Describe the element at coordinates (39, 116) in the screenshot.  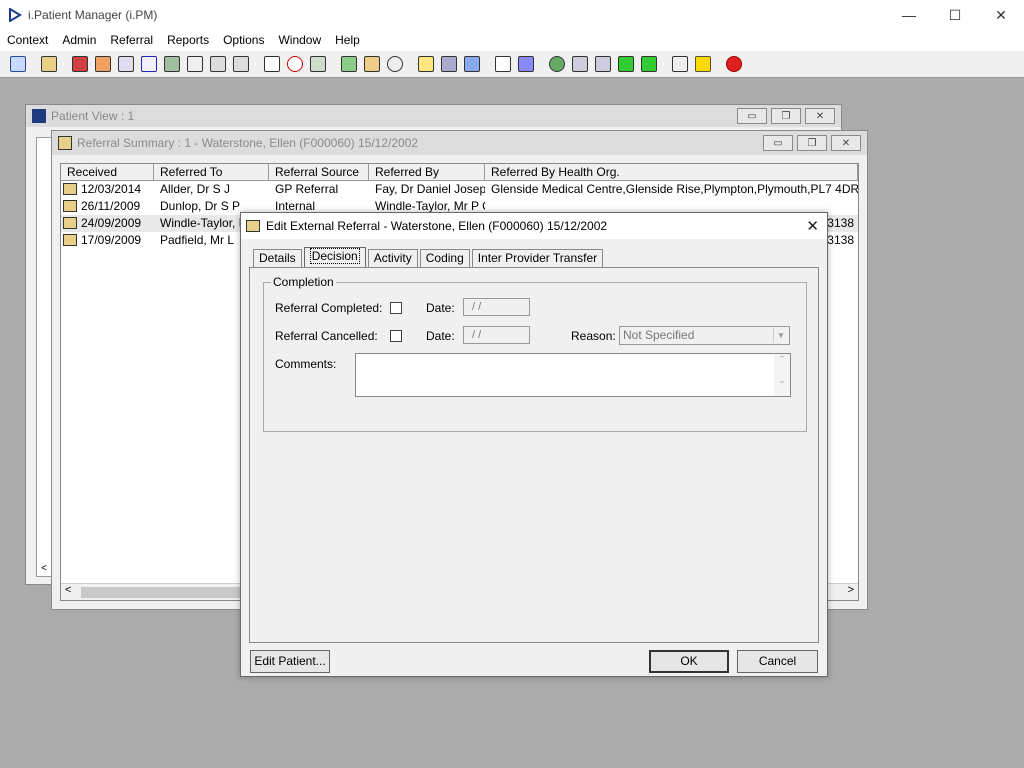
I see `patient-icon` at that location.